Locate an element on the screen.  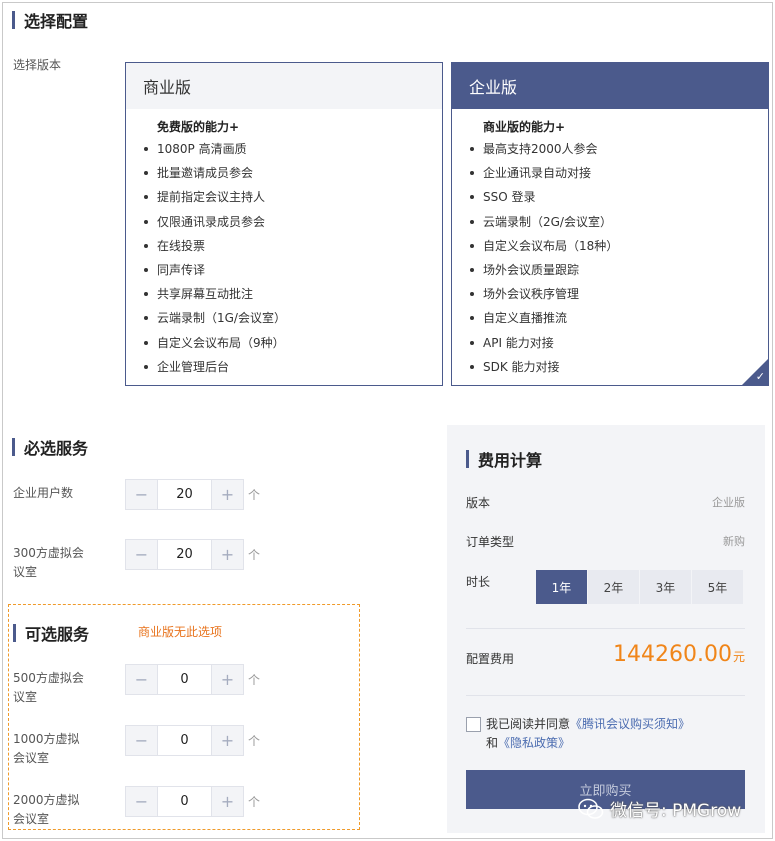
plan-name: 商业版 is located at coordinates (284, 86).